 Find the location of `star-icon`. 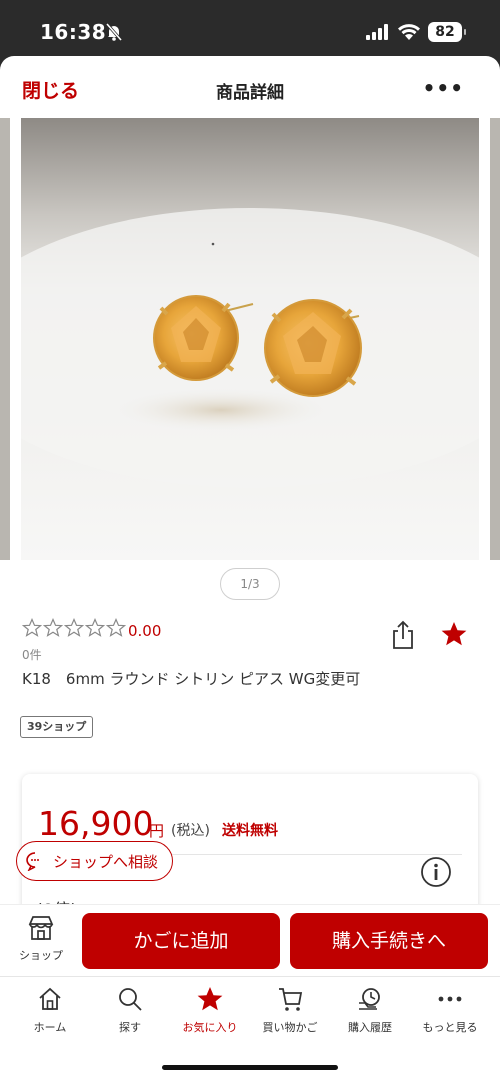

star-icon is located at coordinates (210, 999).